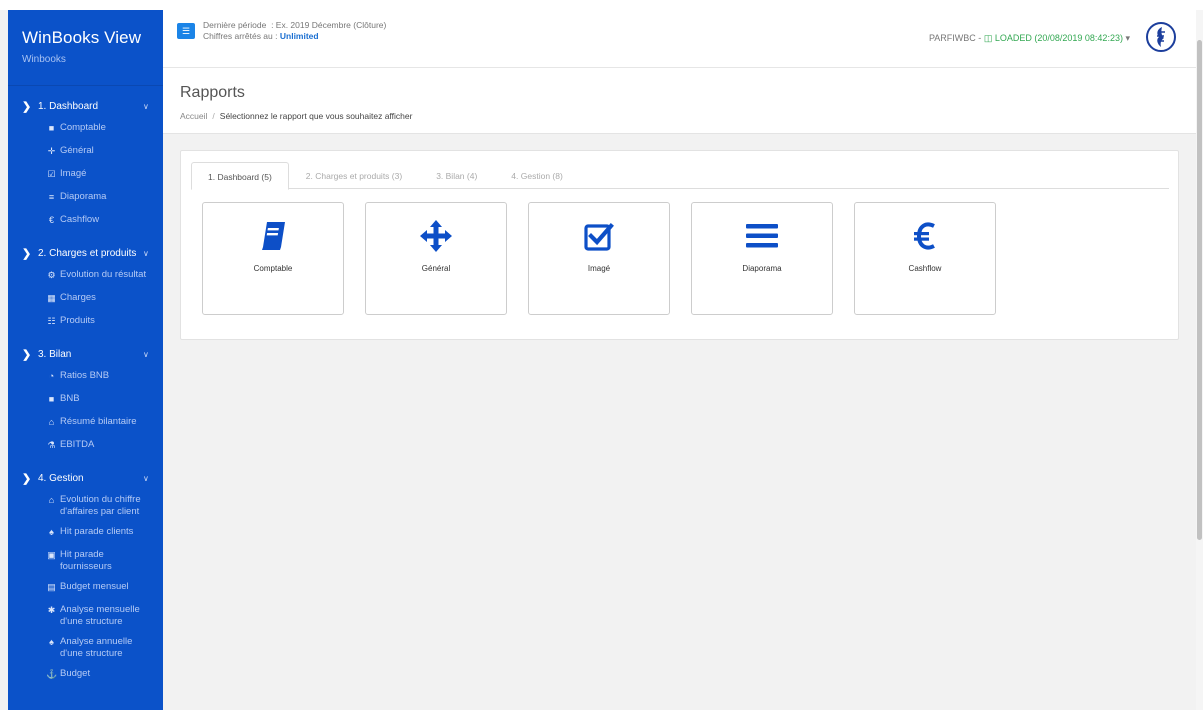 The width and height of the screenshot is (1203, 710). Describe the element at coordinates (193, 116) in the screenshot. I see `breadcrumb-home-link: Accueil` at that location.